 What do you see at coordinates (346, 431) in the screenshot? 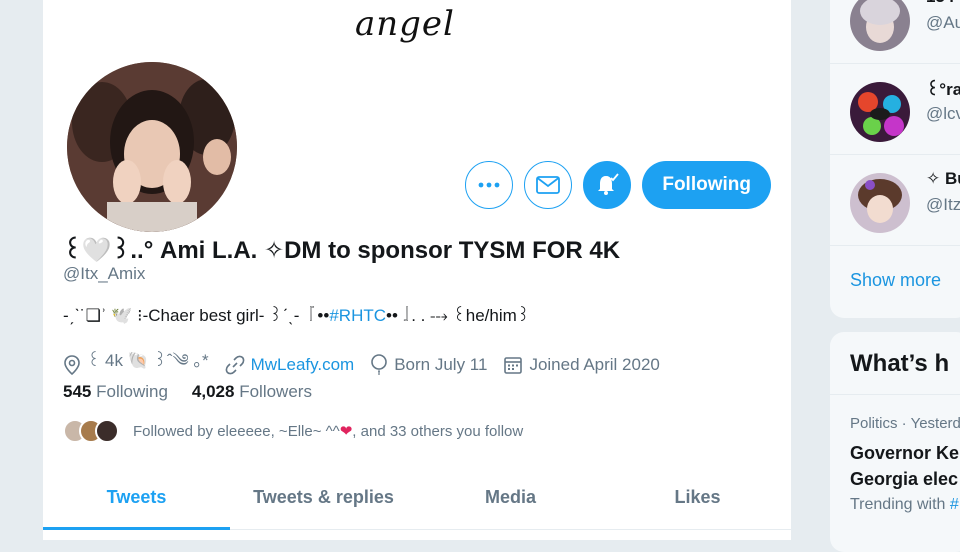
I see `heart-icon: ❤` at bounding box center [346, 431].